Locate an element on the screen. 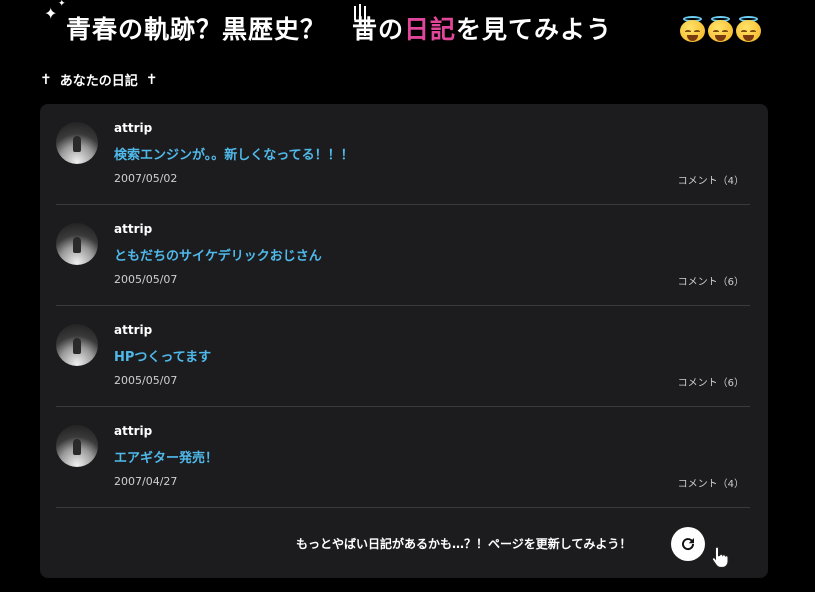 This screenshot has height=592, width=815. refresh-icon is located at coordinates (688, 544).